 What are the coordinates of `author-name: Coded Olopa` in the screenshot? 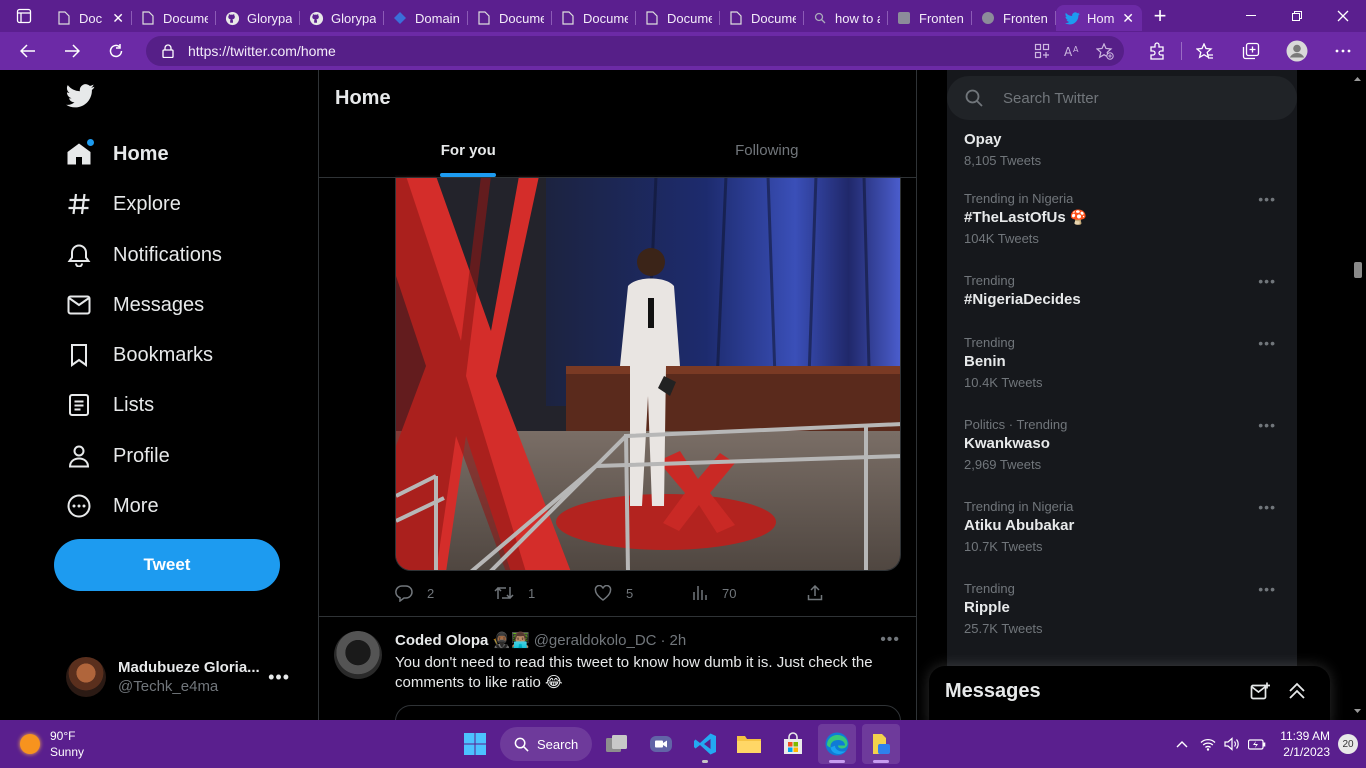 It's located at (441, 640).